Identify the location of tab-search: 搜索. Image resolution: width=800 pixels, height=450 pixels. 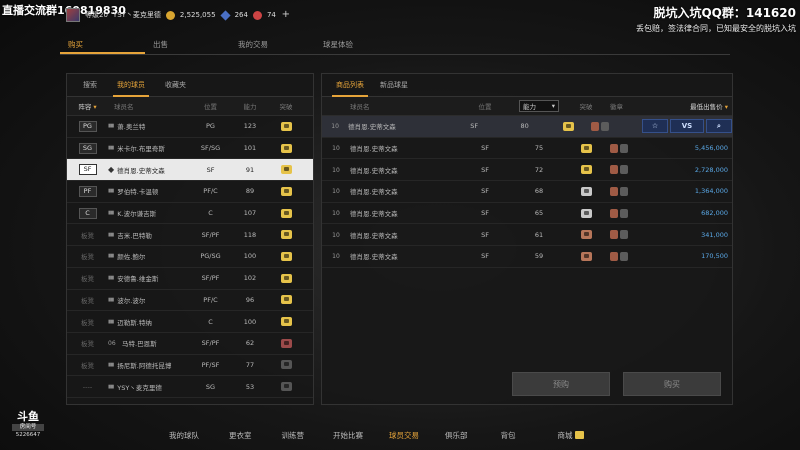
(90, 85).